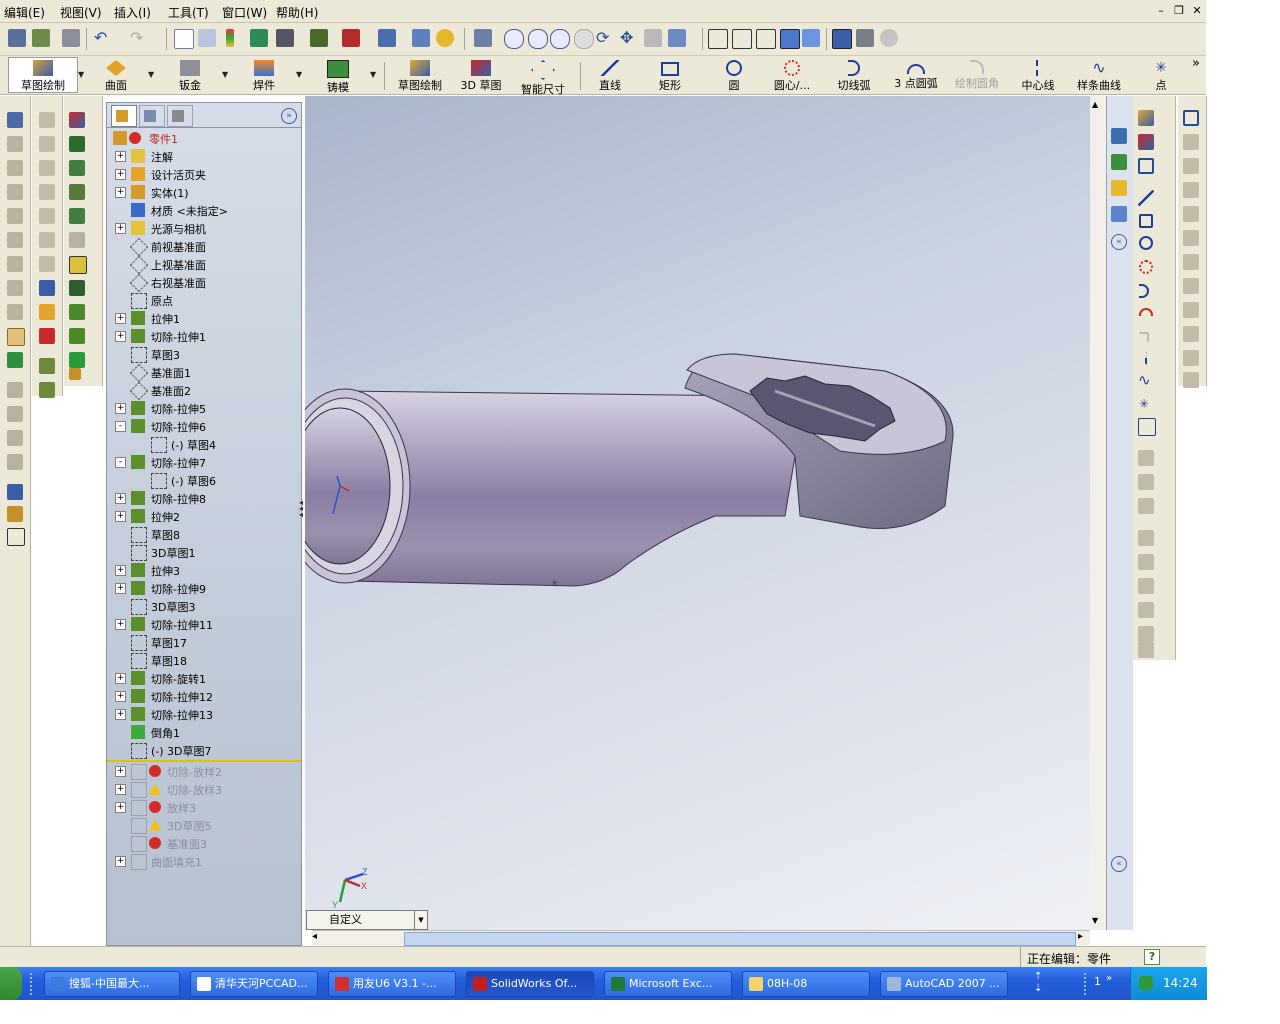 This screenshot has width=1280, height=1024. I want to click on macro-icon, so click(319, 38).